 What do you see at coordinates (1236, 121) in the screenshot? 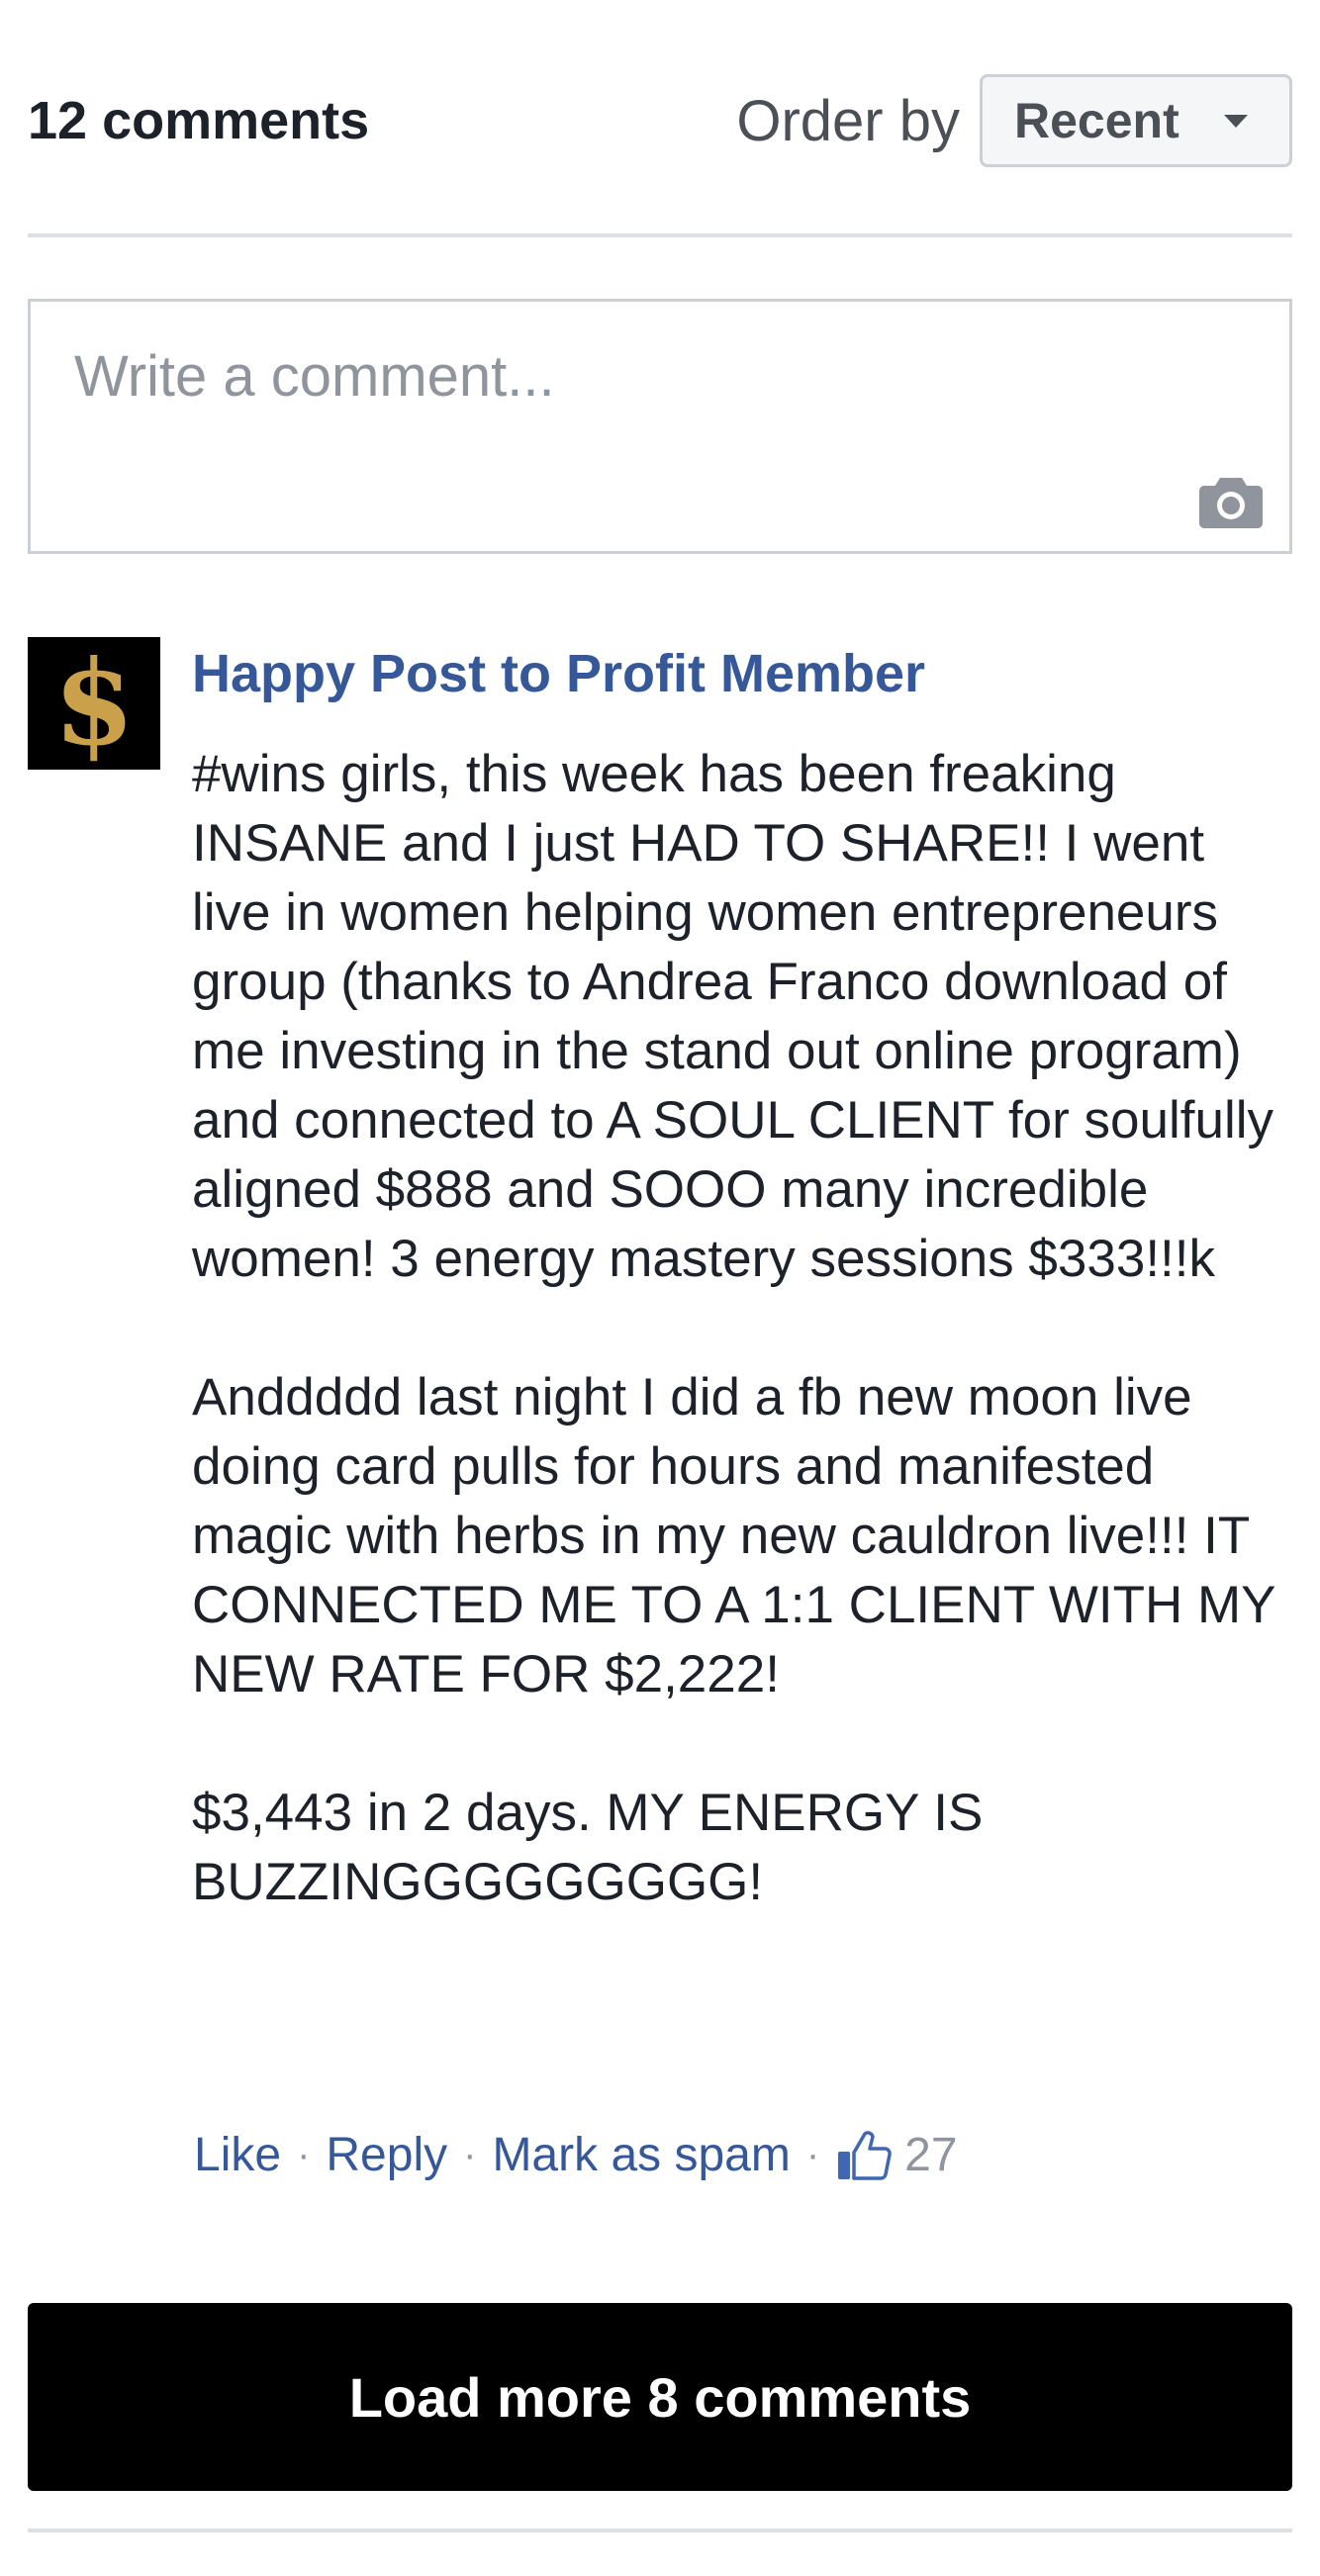
I see `caret-down-icon` at bounding box center [1236, 121].